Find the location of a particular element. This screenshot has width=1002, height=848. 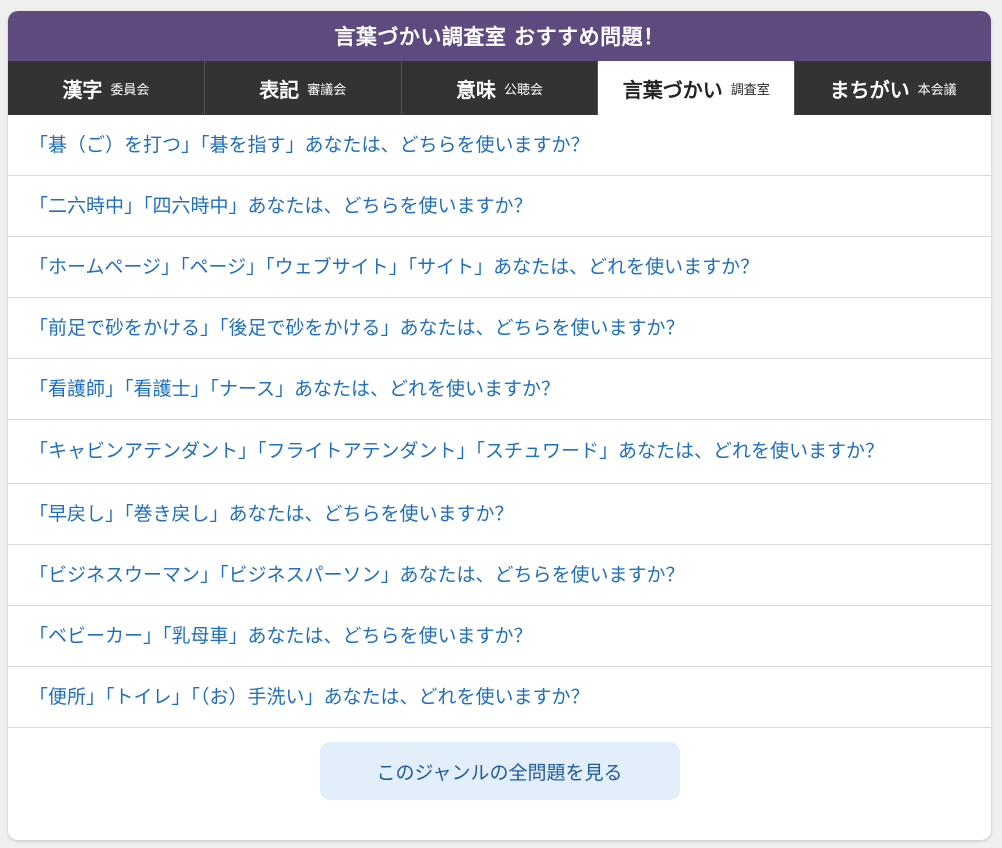

tab-sublabel: 調査室 is located at coordinates (750, 90).